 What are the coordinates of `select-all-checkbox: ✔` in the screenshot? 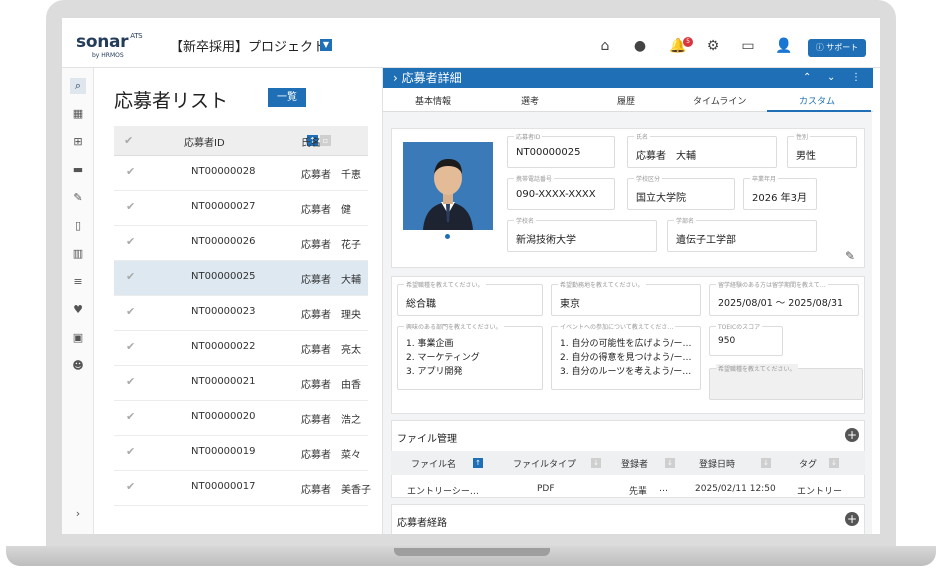 It's located at (128, 140).